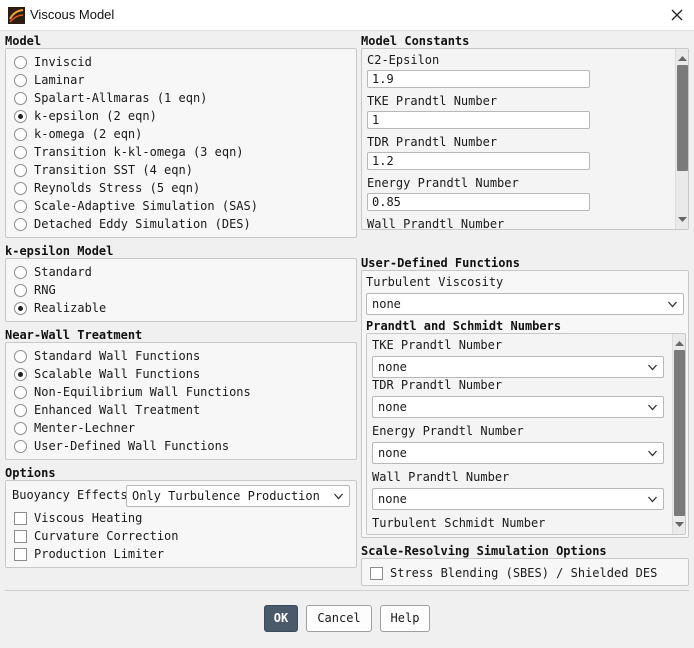  I want to click on tke-prandtl-input: 1, so click(478, 120).